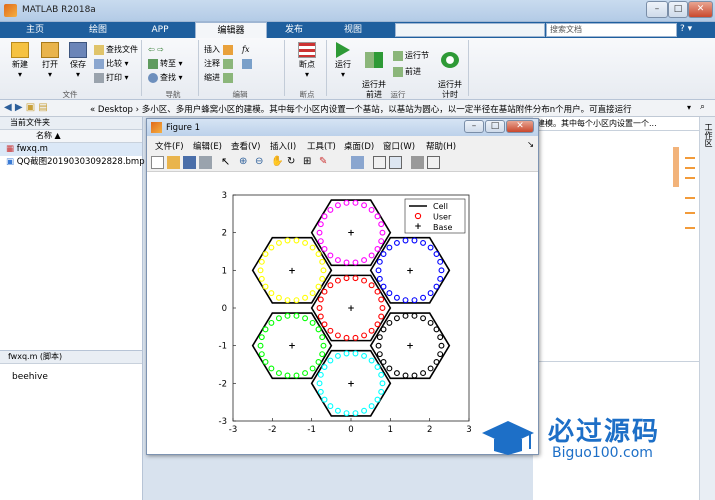 This screenshot has height=500, width=715. I want to click on browse-folder-icon: ▤, so click(42, 107).